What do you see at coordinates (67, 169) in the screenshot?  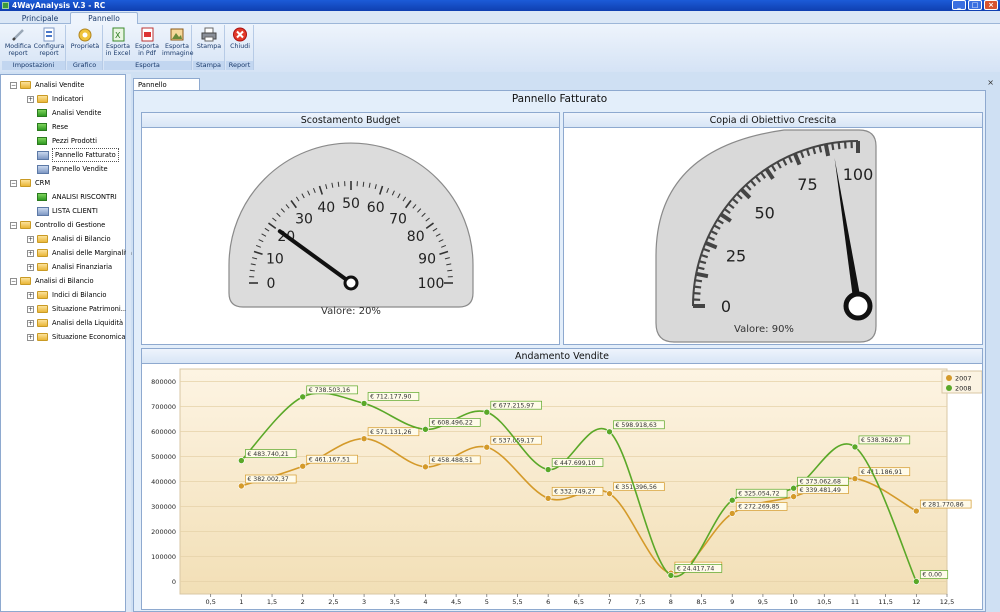 I see `tree-item: Pannello Vendite` at bounding box center [67, 169].